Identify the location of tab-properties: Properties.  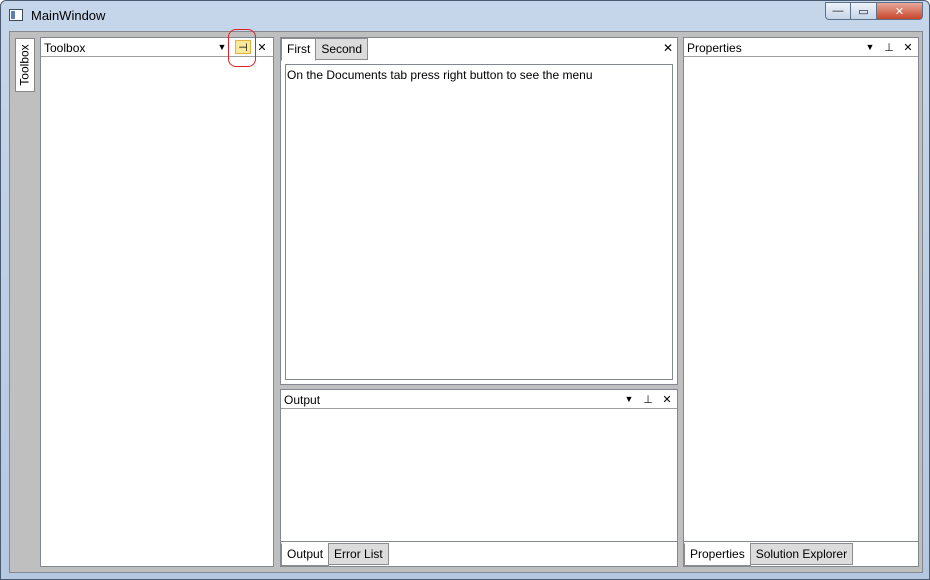
(717, 554).